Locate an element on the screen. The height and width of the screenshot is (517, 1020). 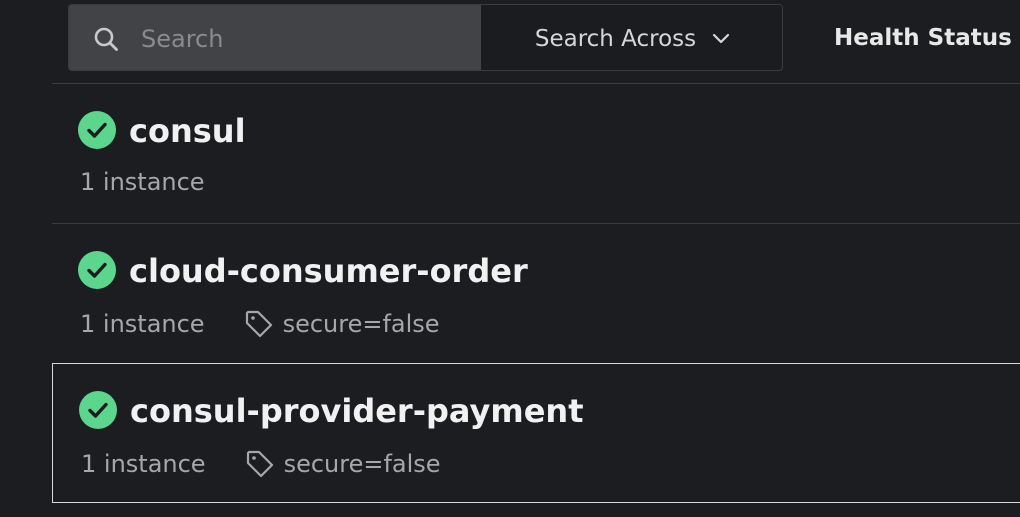
search-across-dropdown: Search Across is located at coordinates (631, 37).